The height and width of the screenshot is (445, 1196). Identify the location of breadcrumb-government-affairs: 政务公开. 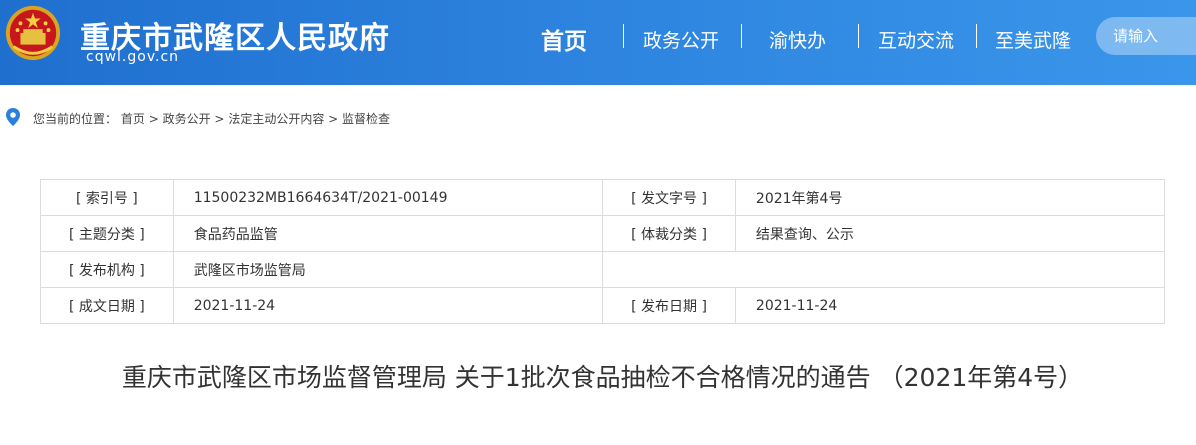
(187, 119).